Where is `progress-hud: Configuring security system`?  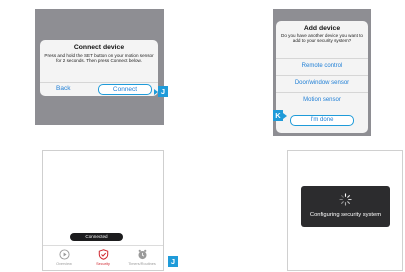
progress-hud: Configuring security system is located at coordinates (345, 206).